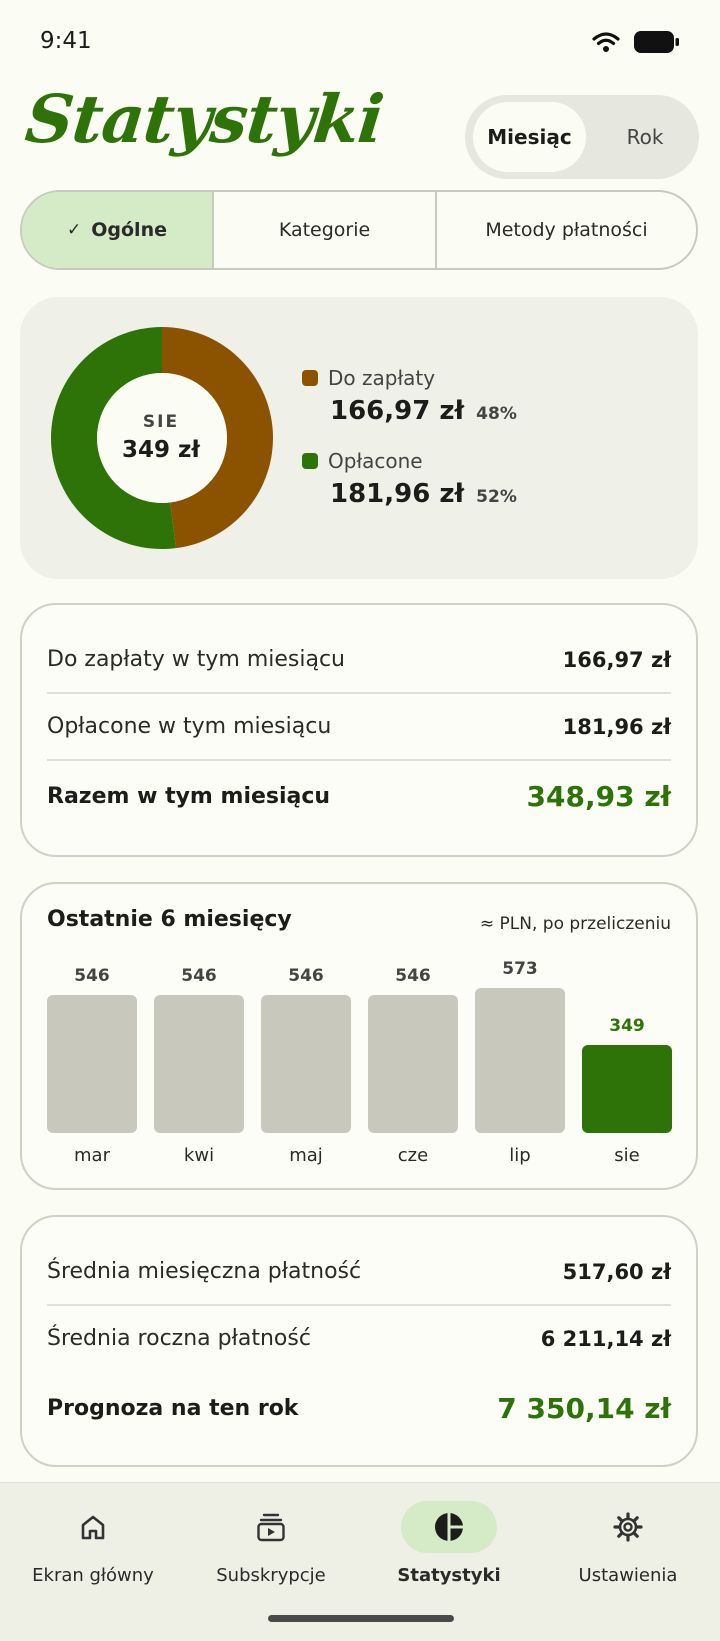  Describe the element at coordinates (129, 230) in the screenshot. I see `tab-label: Ogólne` at that location.